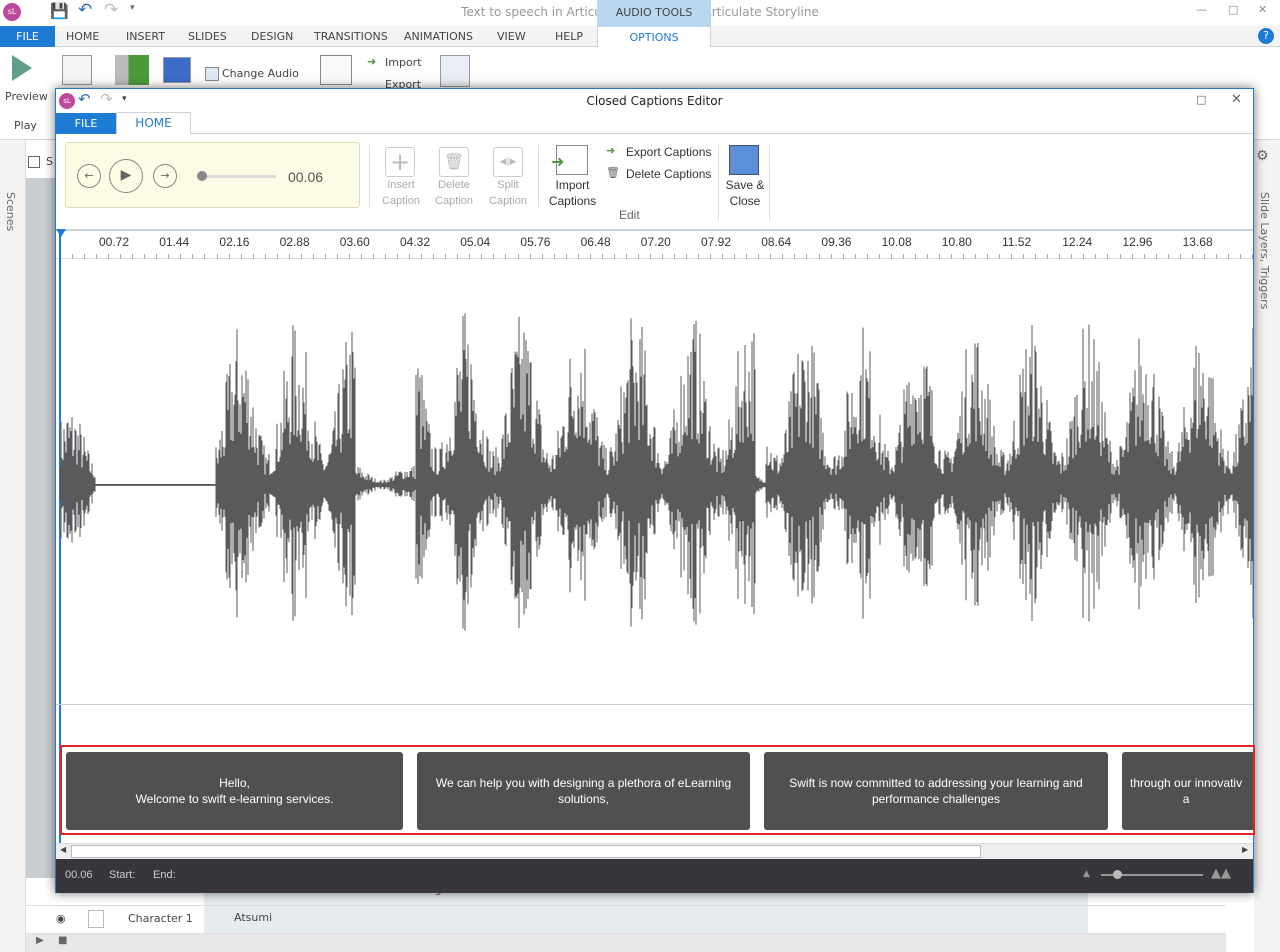 The image size is (1280, 952). Describe the element at coordinates (1117, 874) in the screenshot. I see `zoom-slider-handle` at that location.